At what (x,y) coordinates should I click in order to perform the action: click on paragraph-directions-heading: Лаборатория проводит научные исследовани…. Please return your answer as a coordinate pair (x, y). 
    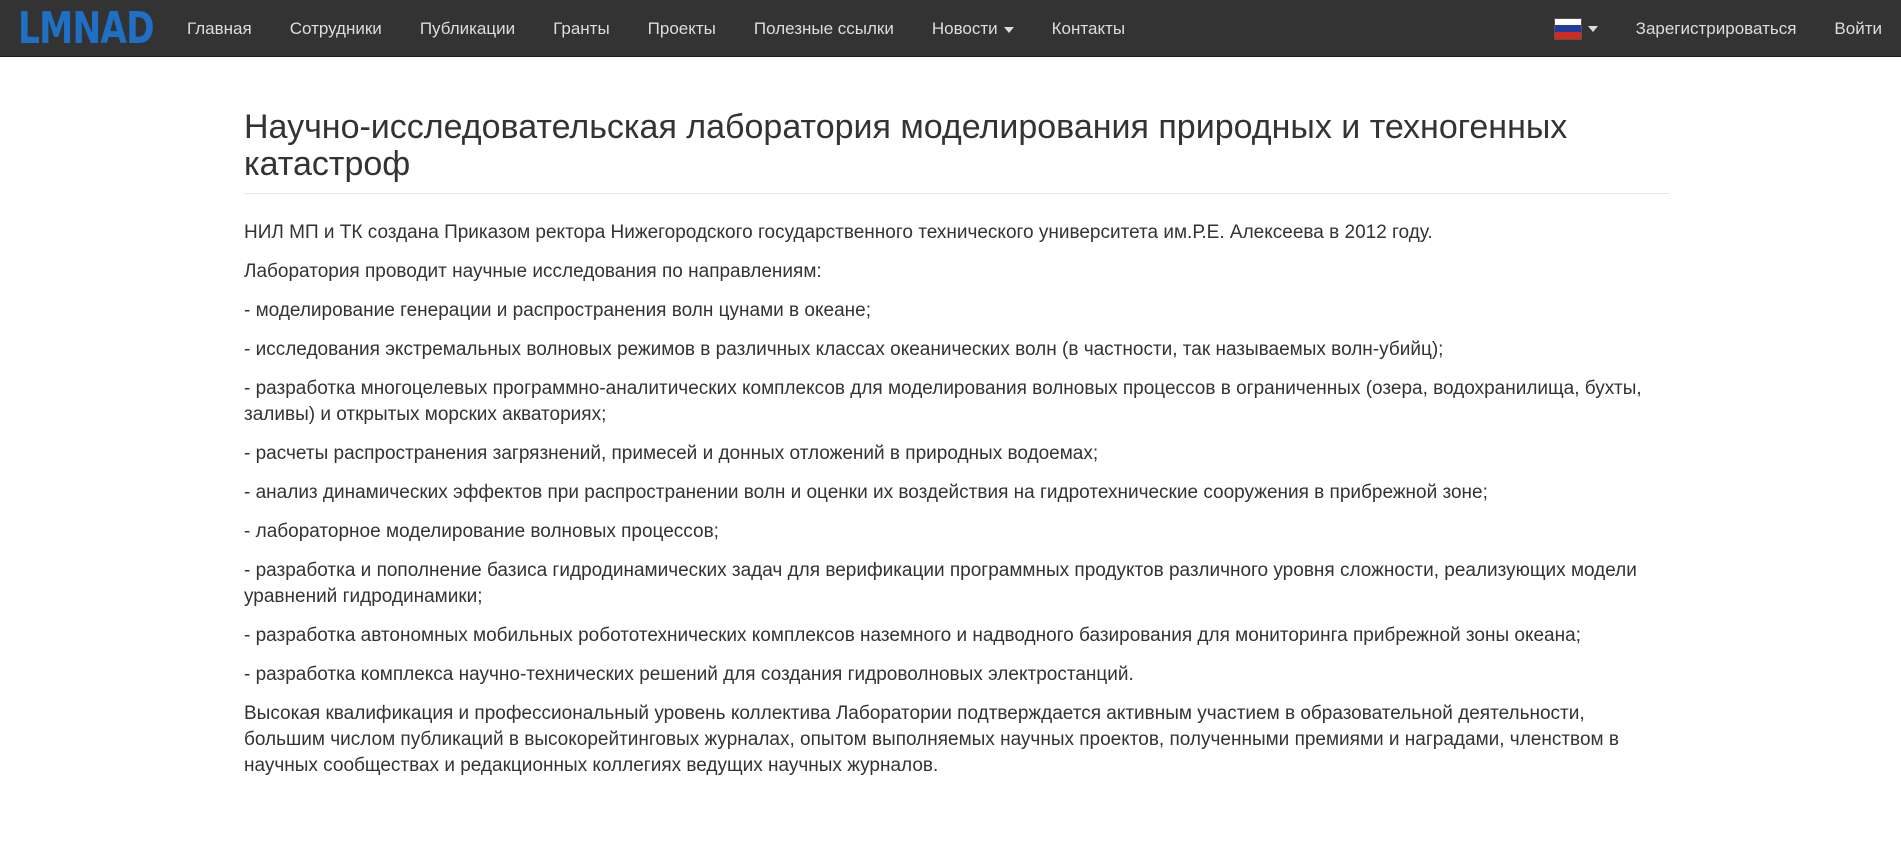
    Looking at the image, I should click on (533, 271).